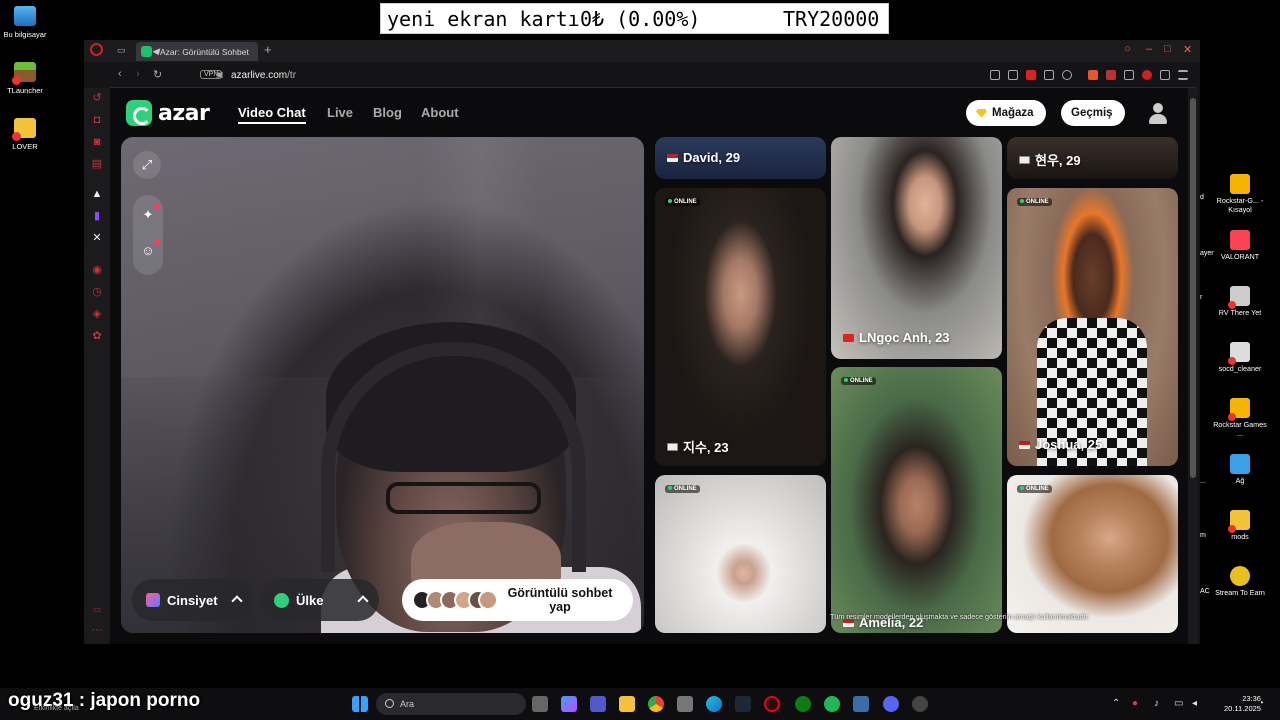 The width and height of the screenshot is (1280, 720). I want to click on play-icon, so click(1049, 75).